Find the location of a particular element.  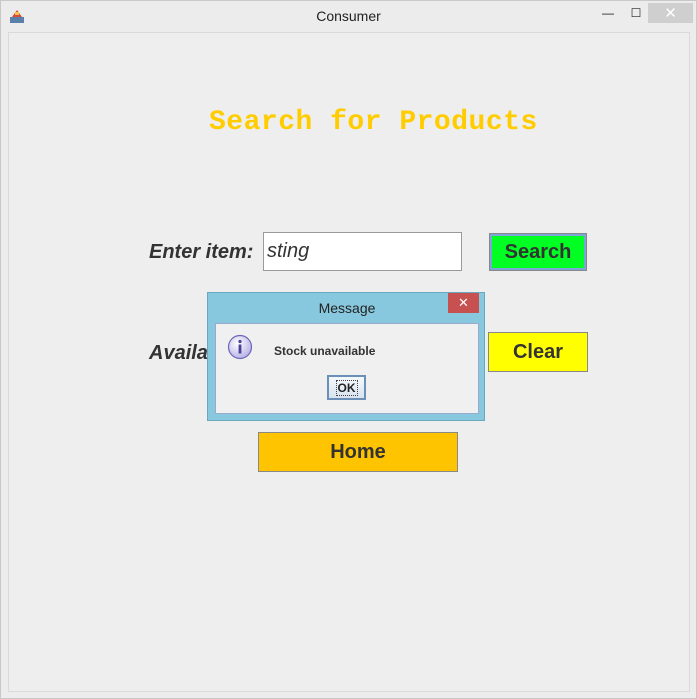

ok-button: OK is located at coordinates (346, 387).